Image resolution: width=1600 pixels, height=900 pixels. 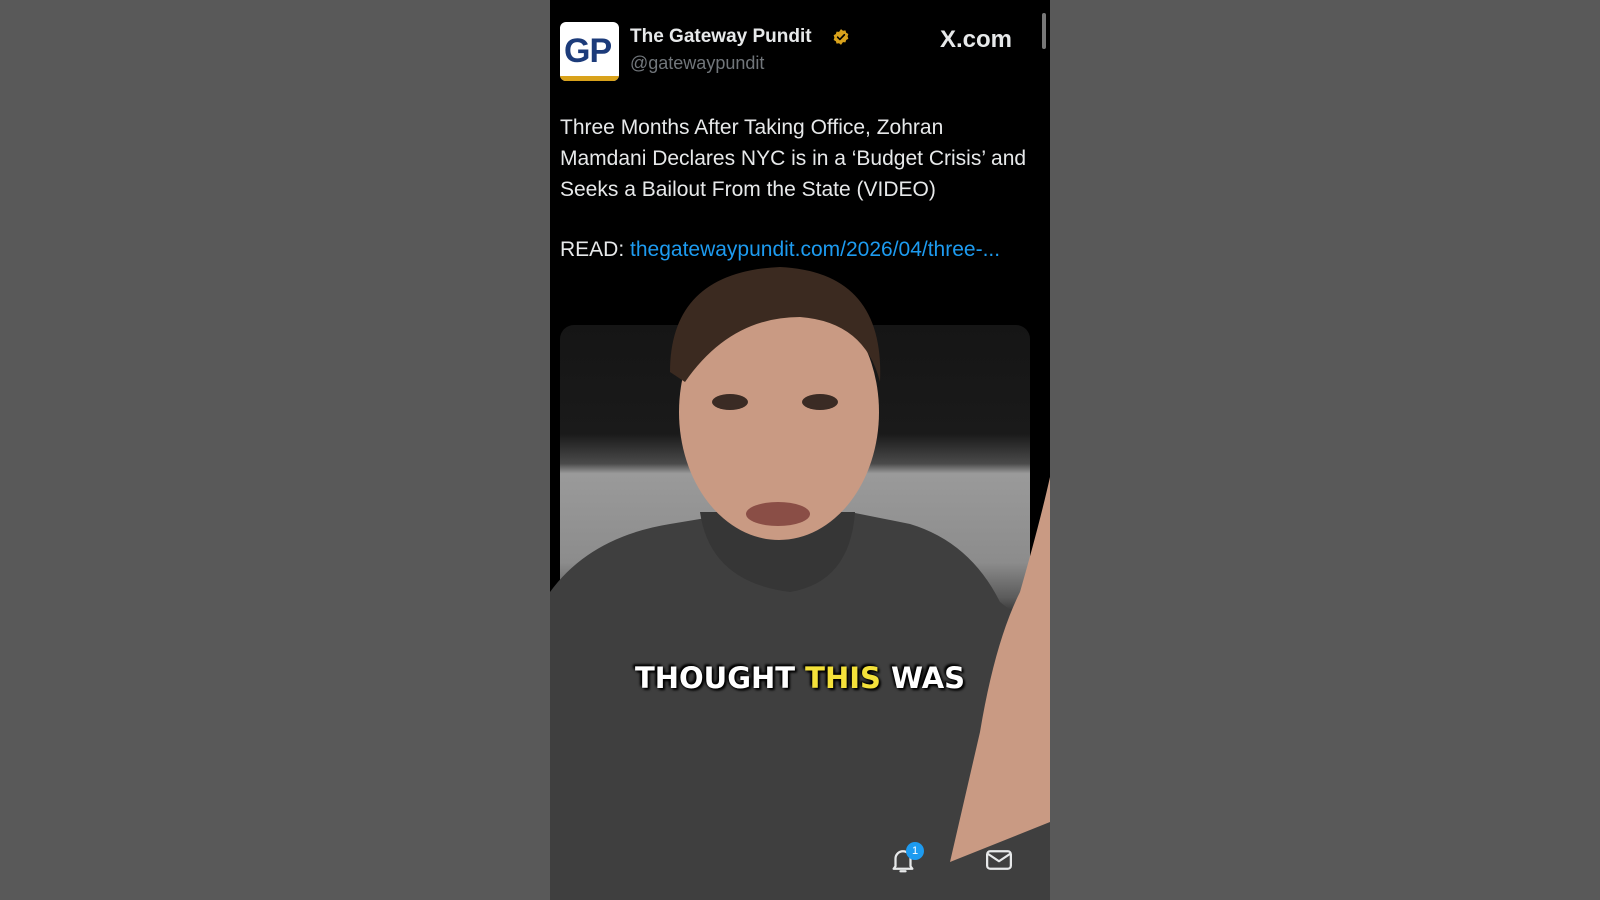 I want to click on avatar-logo-text: GP, so click(x=588, y=51).